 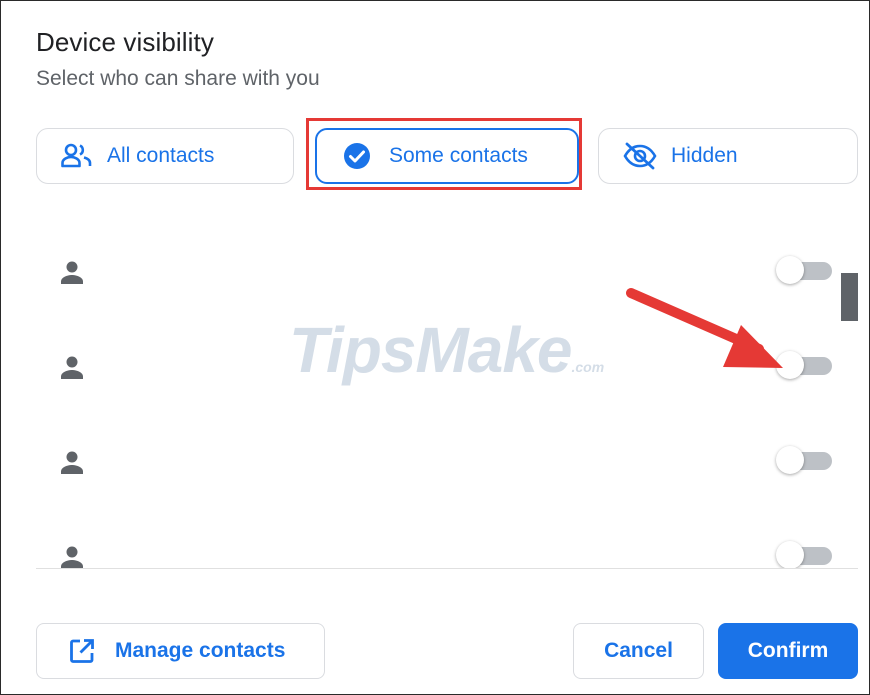 I want to click on option-all-contacts-label: All contacts, so click(x=161, y=155).